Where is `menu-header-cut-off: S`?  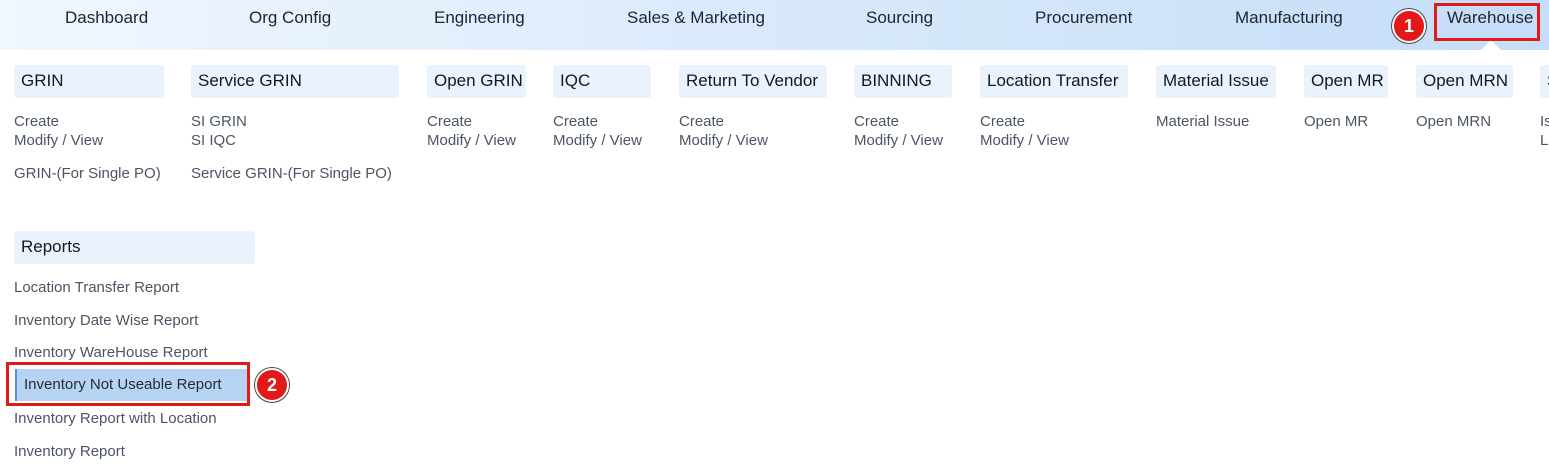
menu-header-cut-off: S is located at coordinates (1544, 81).